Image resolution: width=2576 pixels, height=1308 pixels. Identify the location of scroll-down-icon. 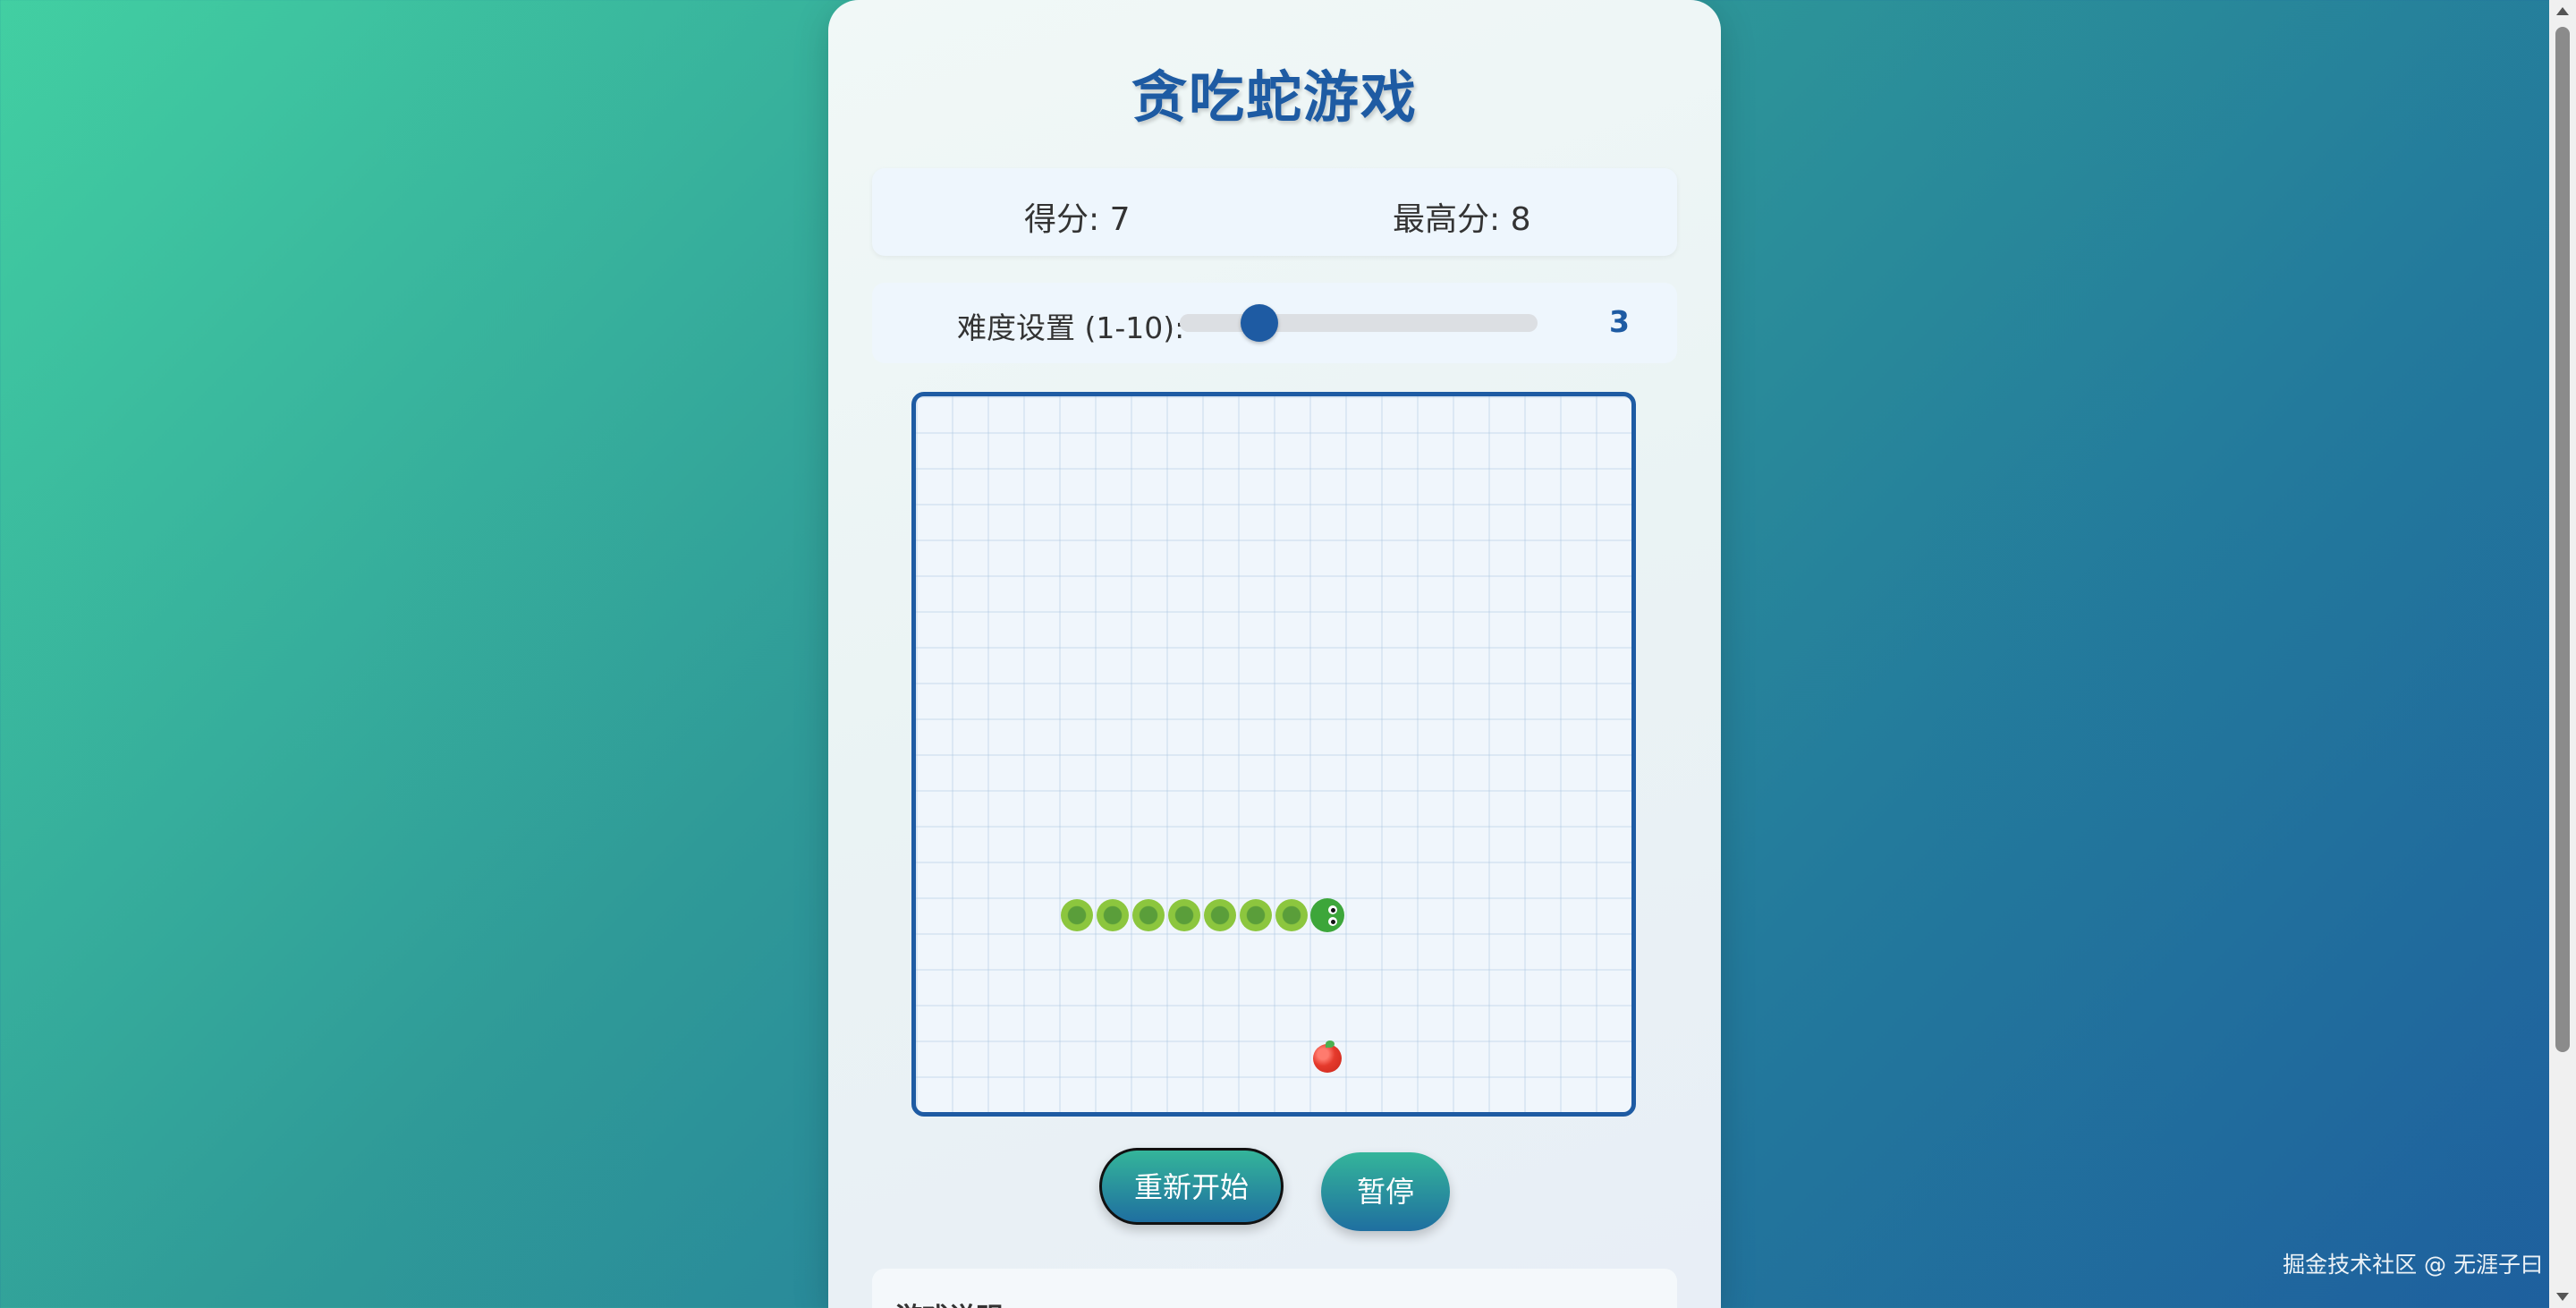
(2562, 1297).